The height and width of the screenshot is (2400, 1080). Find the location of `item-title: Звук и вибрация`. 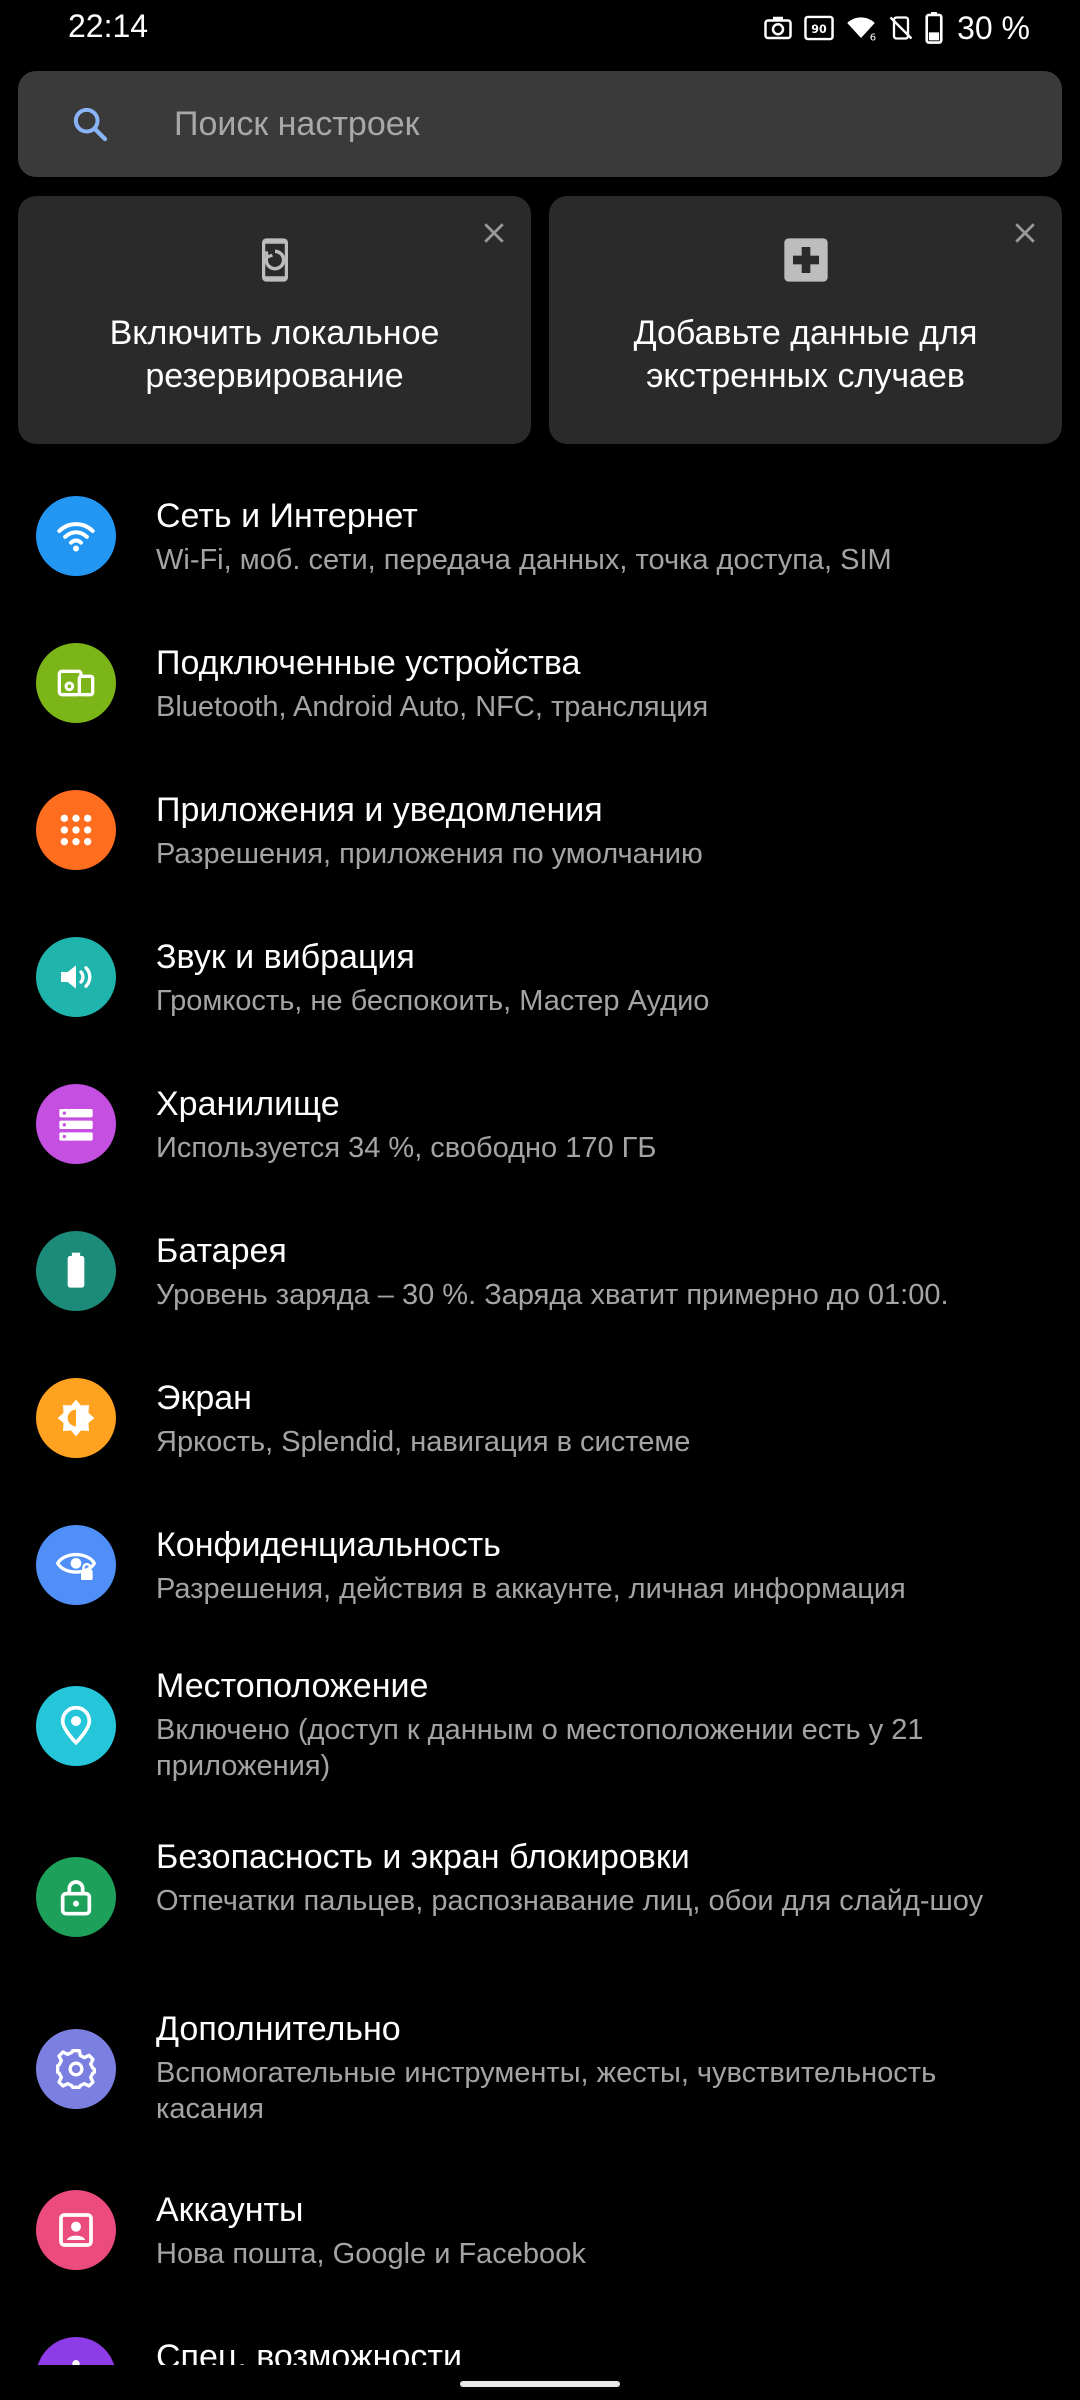

item-title: Звук и вибрация is located at coordinates (285, 957).